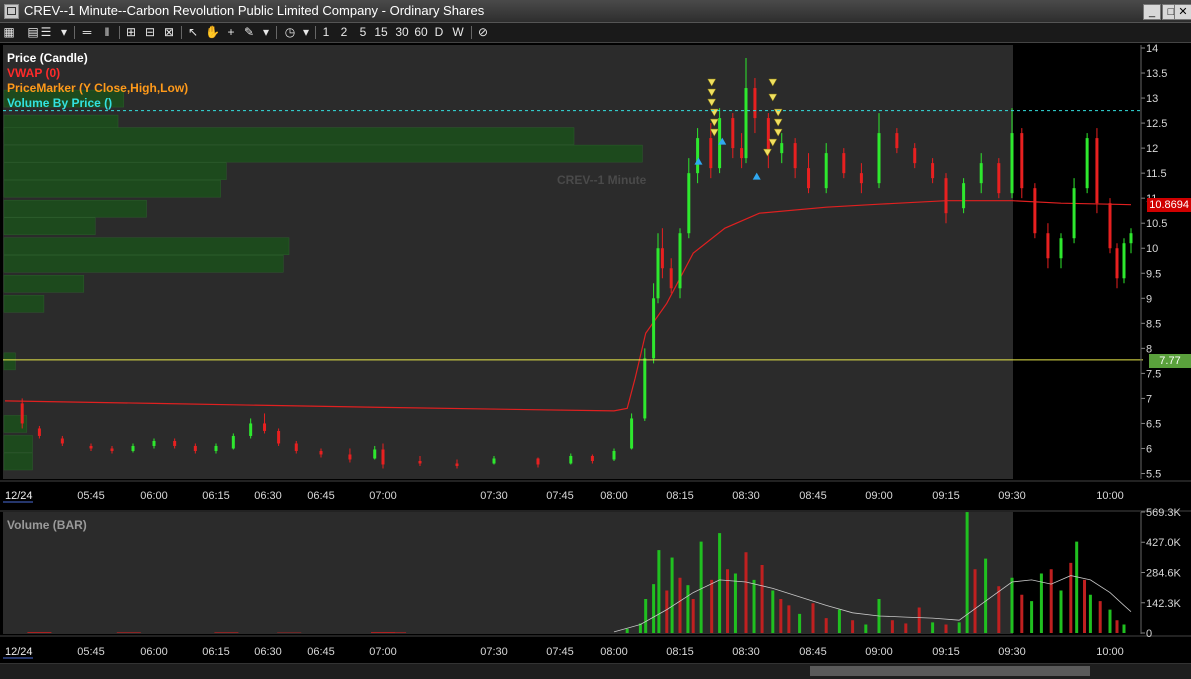  I want to click on vertical-split-icon: ‖, so click(107, 32).